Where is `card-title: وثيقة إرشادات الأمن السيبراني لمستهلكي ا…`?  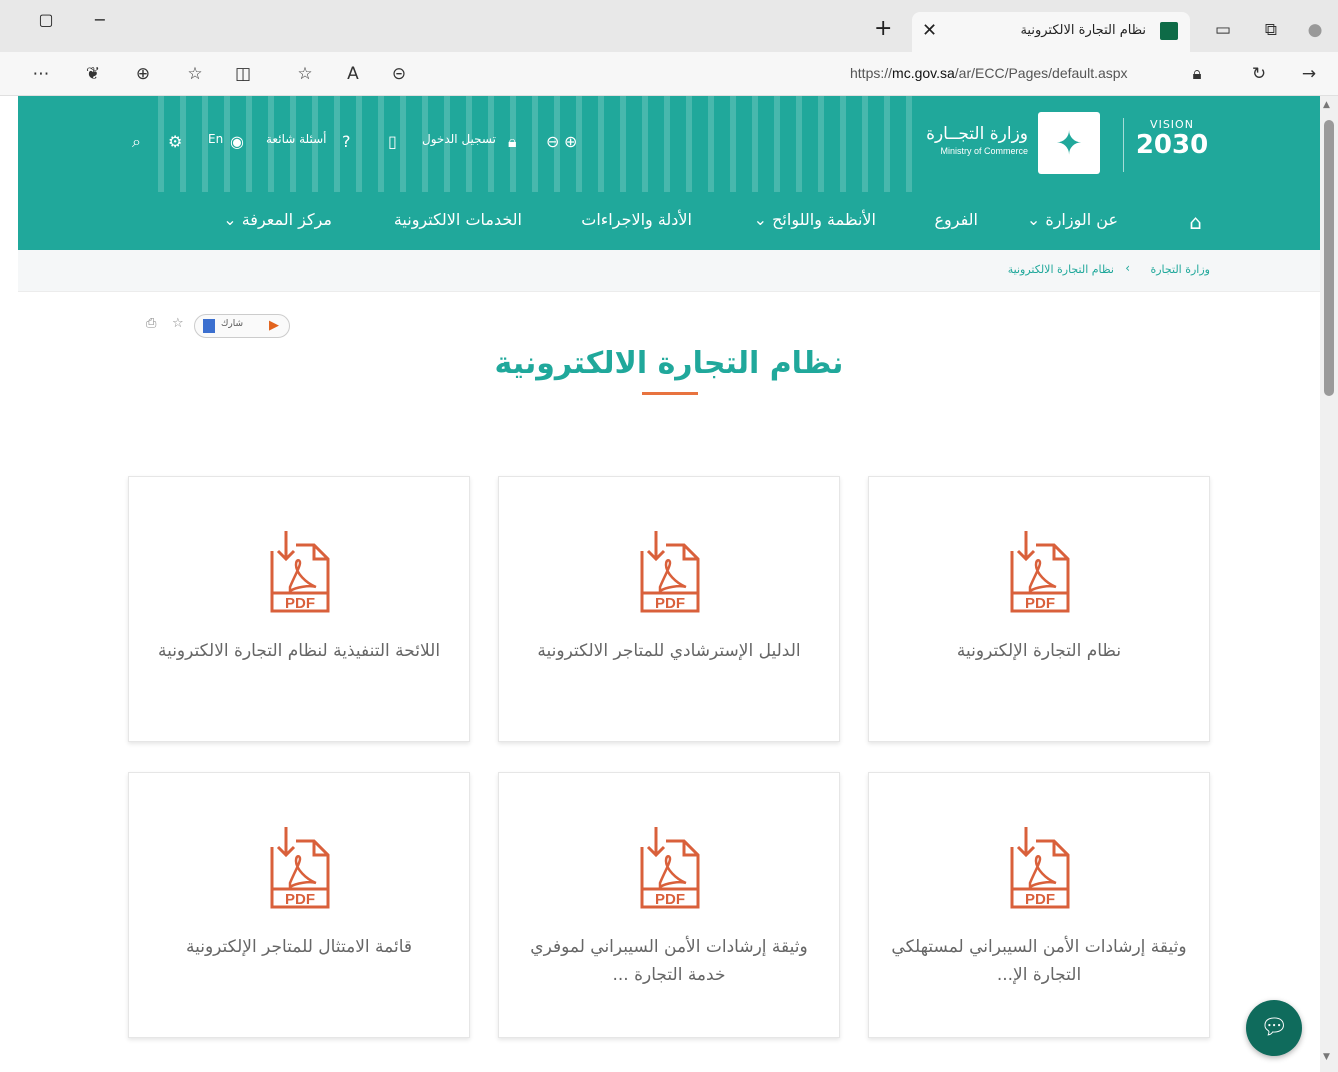
card-title: وثيقة إرشادات الأمن السيبراني لمستهلكي ا… is located at coordinates (1039, 961).